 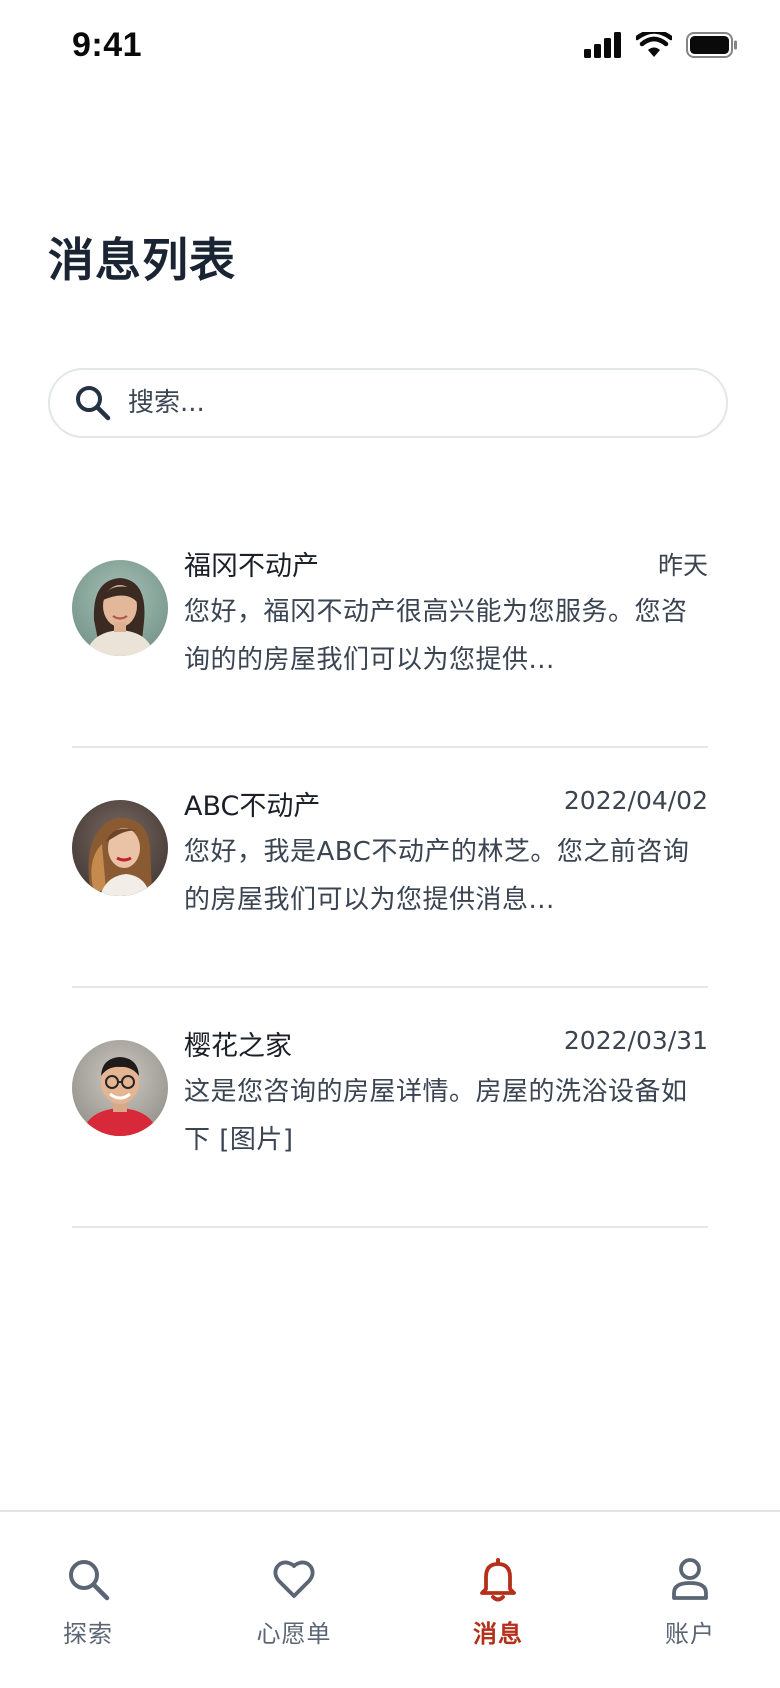 I want to click on search-bar, so click(x=388, y=403).